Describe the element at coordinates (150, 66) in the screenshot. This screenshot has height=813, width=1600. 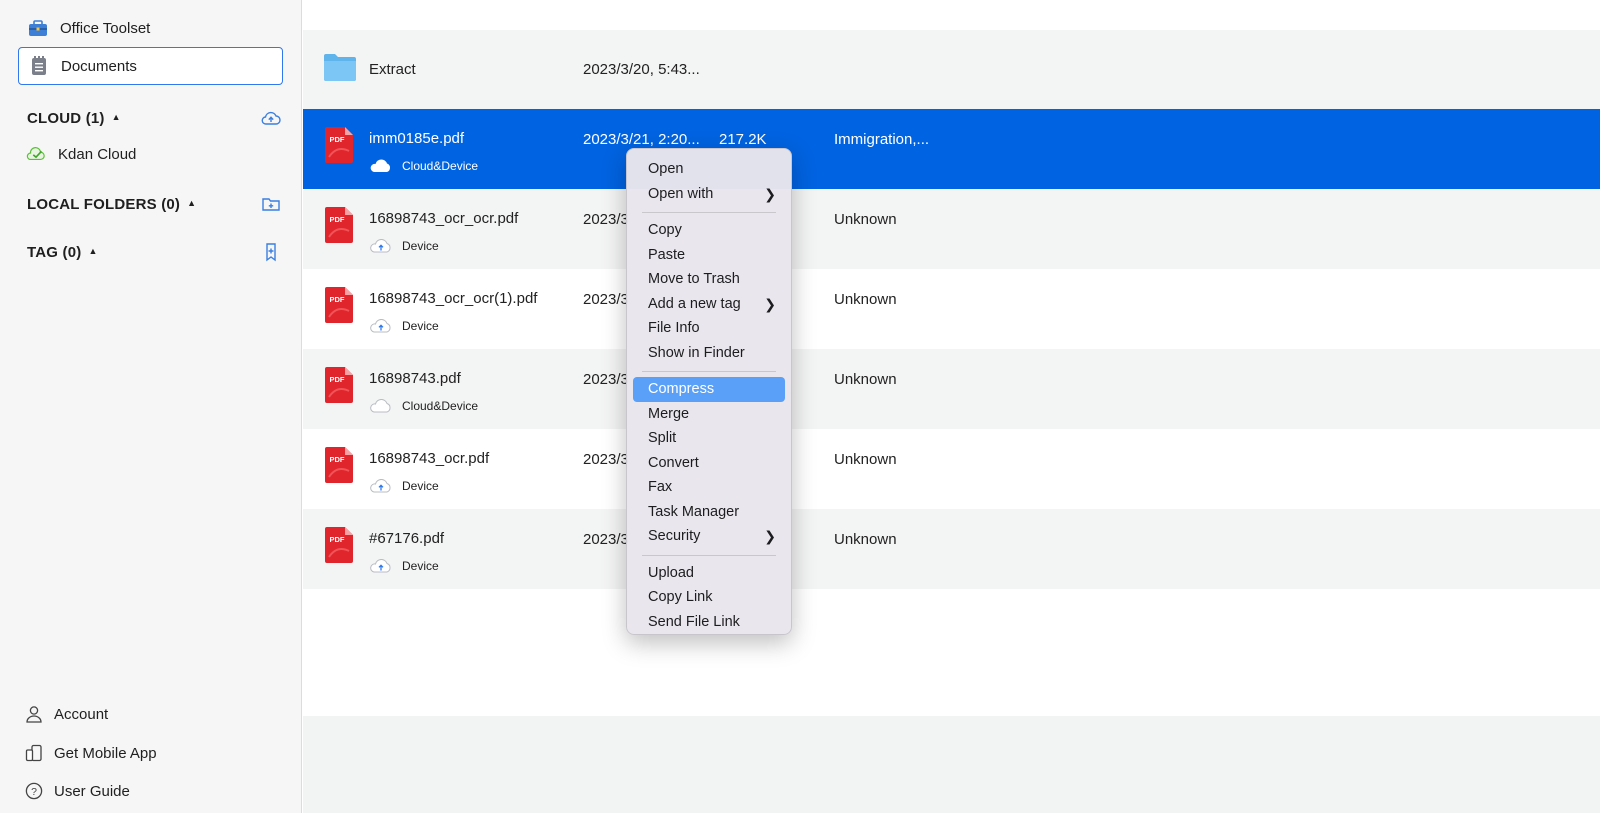
I see `sidebar-item-documents: Documents` at that location.